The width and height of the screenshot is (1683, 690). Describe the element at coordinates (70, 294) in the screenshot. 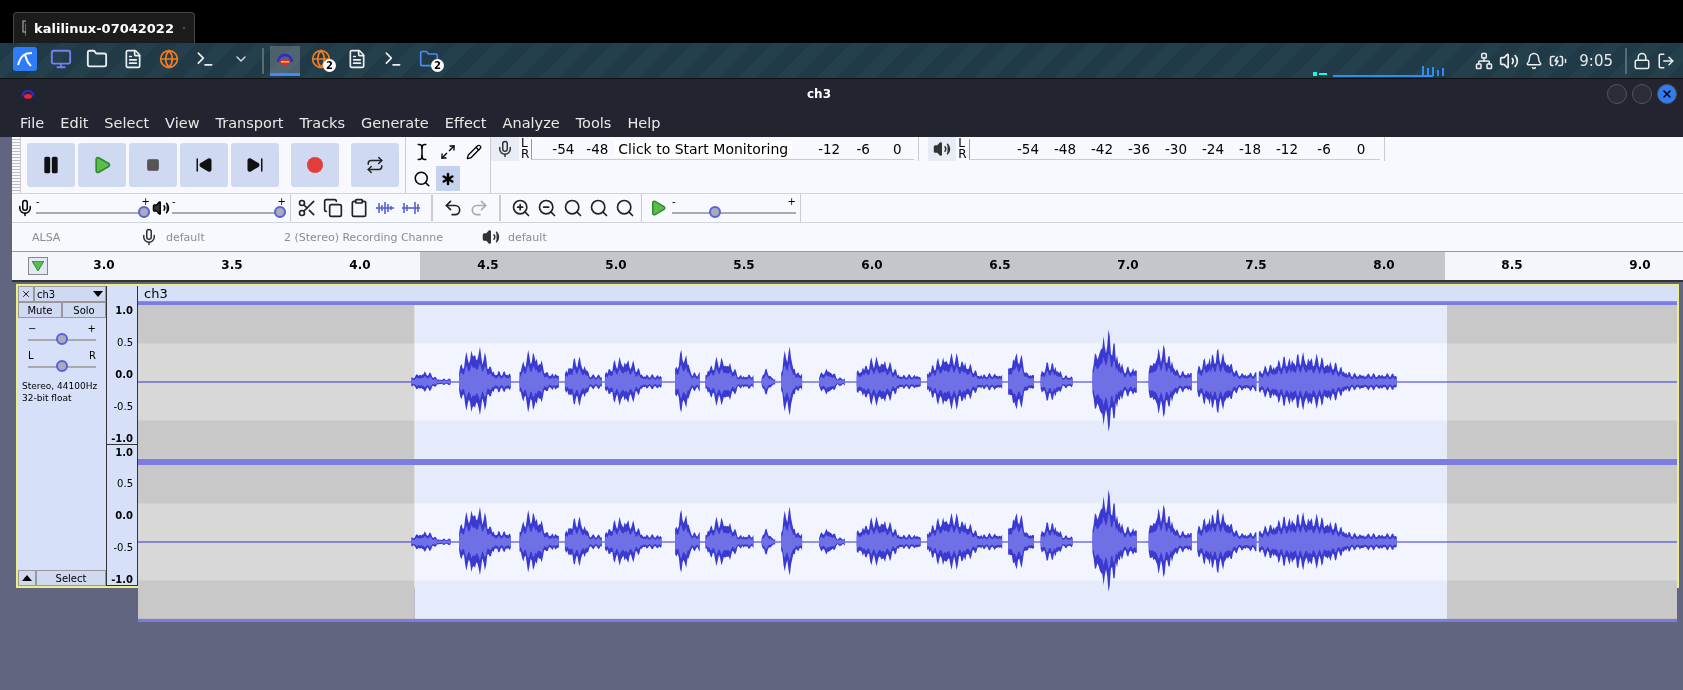

I see `track-name-menu: ch3` at that location.